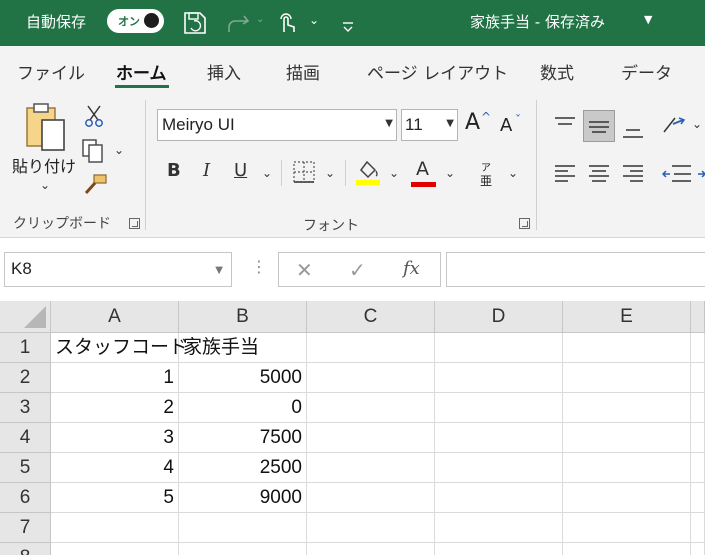 The width and height of the screenshot is (705, 555). I want to click on tab-formulas: 数式, so click(557, 71).